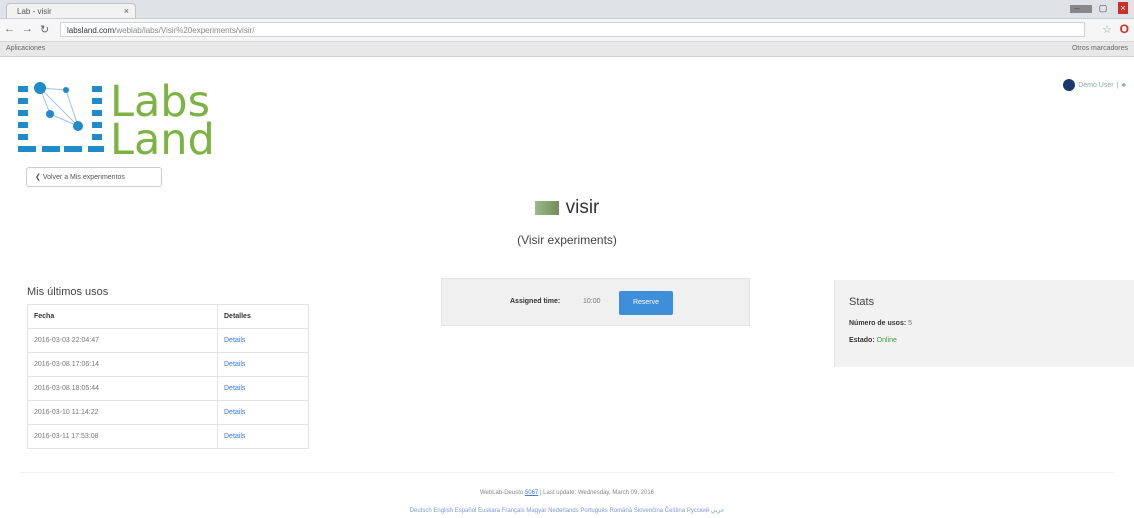  Describe the element at coordinates (263, 316) in the screenshot. I see `col-header-details: Detalles` at that location.